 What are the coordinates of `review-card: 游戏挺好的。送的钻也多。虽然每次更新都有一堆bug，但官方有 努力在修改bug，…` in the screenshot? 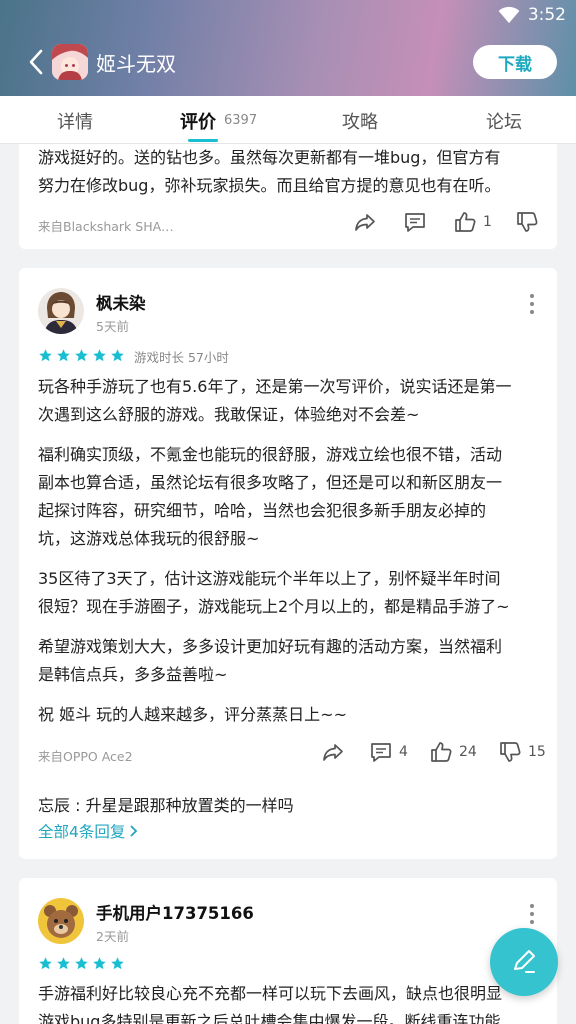 It's located at (288, 196).